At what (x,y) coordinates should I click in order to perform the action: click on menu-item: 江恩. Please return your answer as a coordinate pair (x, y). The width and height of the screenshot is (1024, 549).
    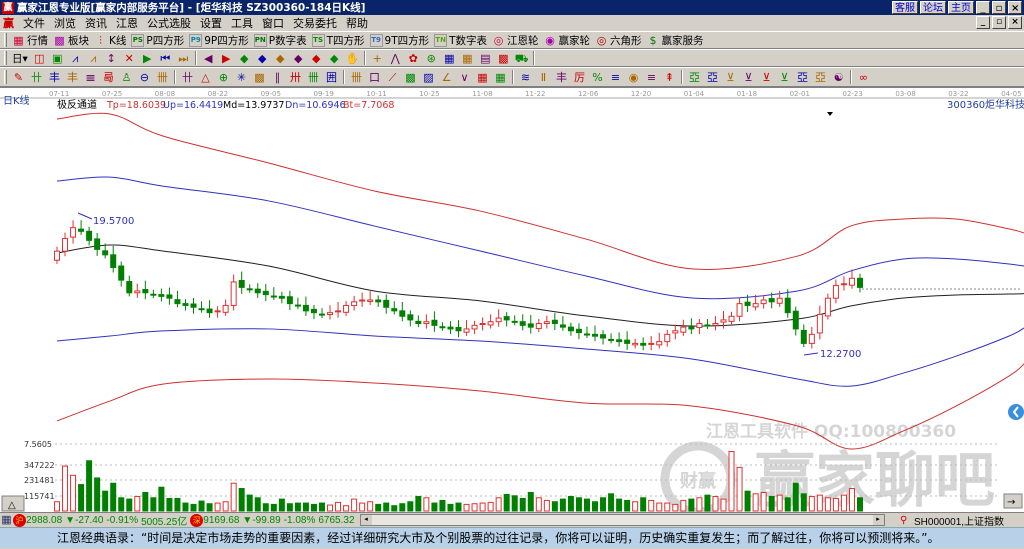
    Looking at the image, I should click on (127, 23).